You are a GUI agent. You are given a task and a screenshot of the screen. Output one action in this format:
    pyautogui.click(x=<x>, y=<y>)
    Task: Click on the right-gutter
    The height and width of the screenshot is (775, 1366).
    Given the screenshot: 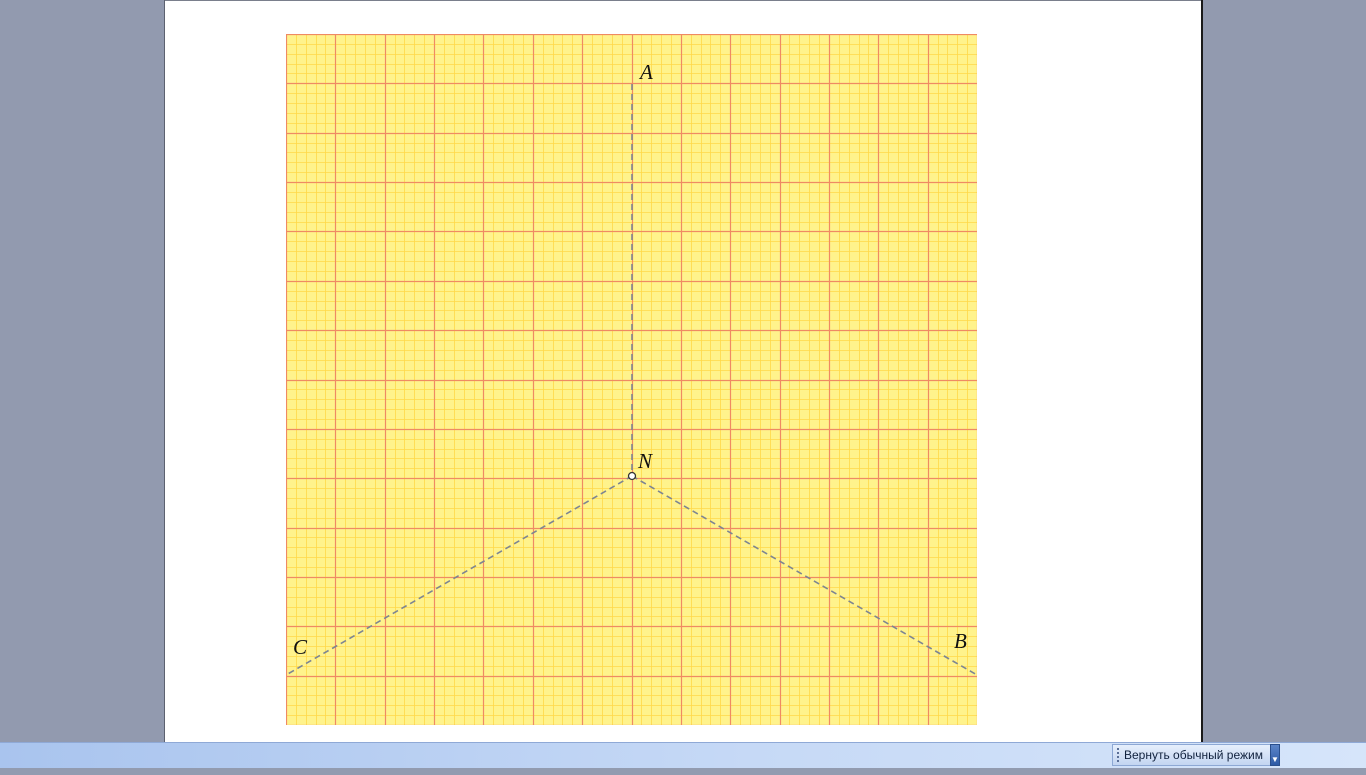 What is the action you would take?
    pyautogui.click(x=1283, y=371)
    